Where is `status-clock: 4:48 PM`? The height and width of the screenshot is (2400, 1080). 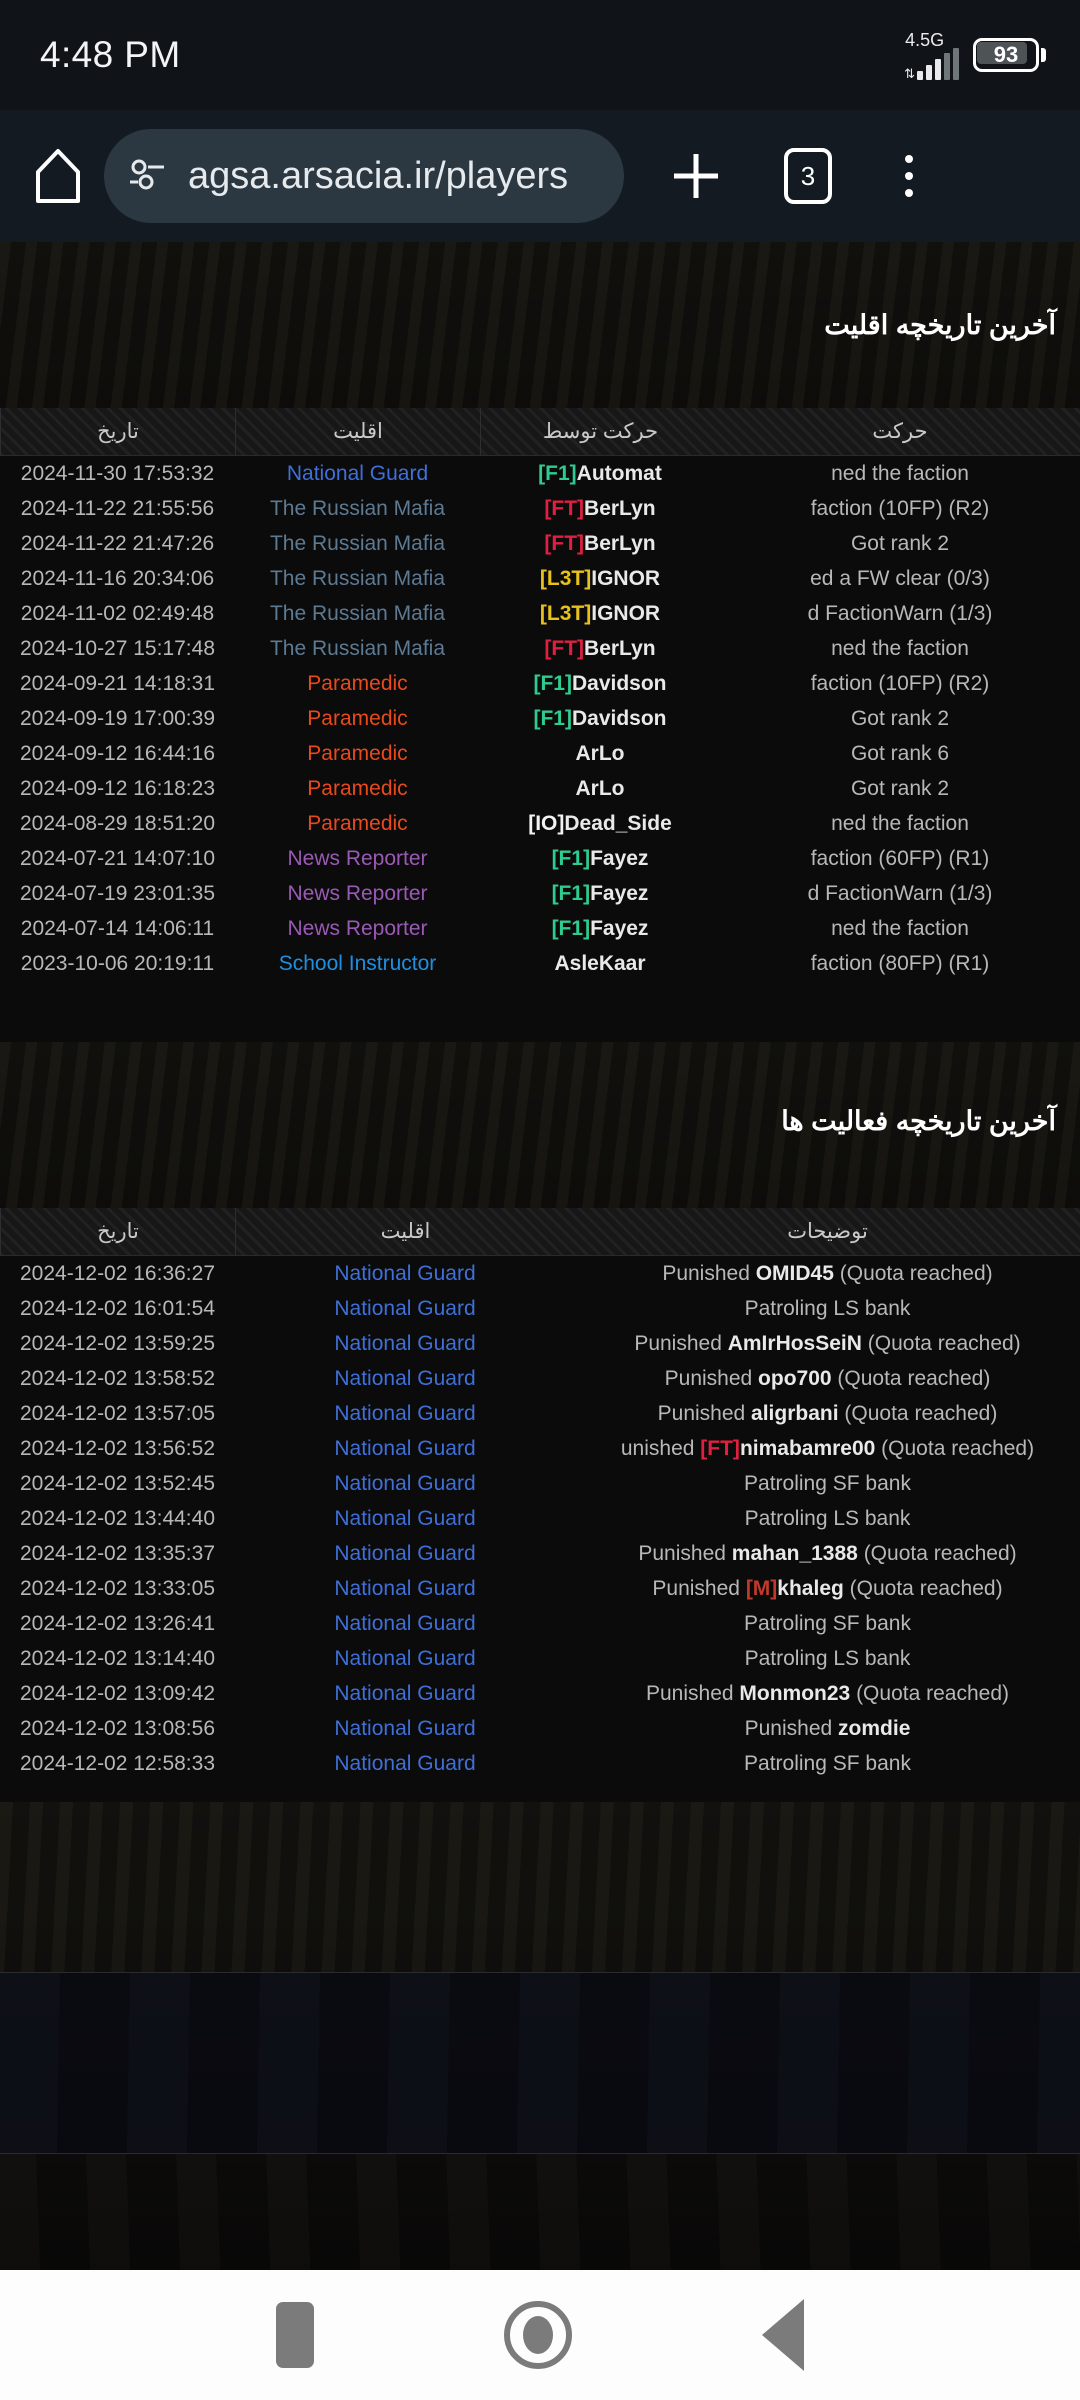 status-clock: 4:48 PM is located at coordinates (110, 54).